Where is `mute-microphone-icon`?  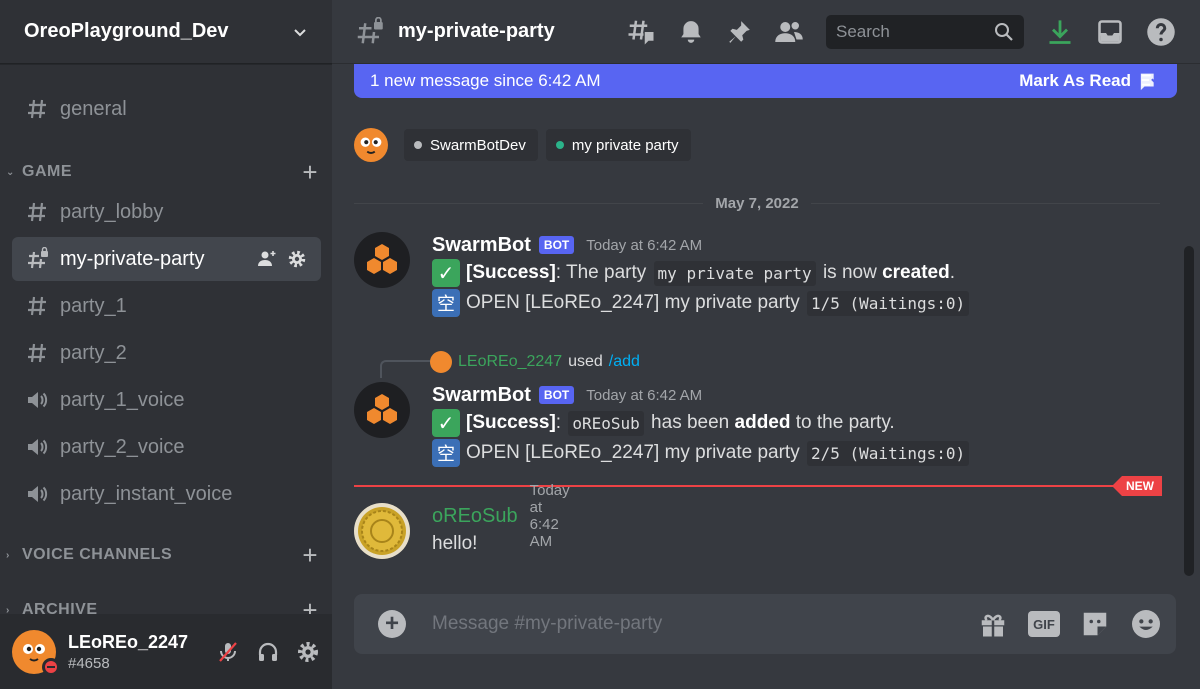
mute-microphone-icon is located at coordinates (228, 652).